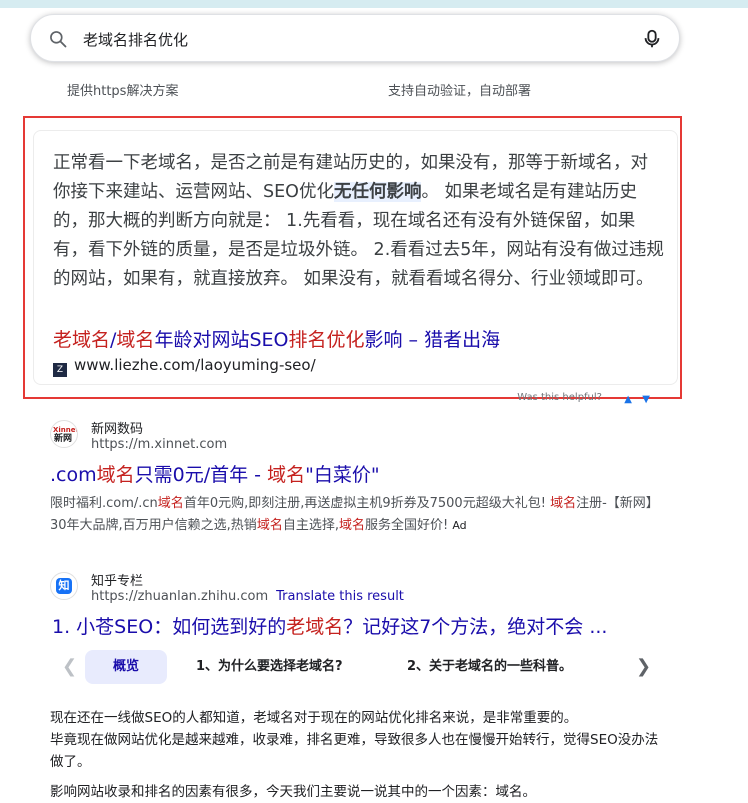 This screenshot has width=748, height=803. Describe the element at coordinates (169, 627) in the screenshot. I see `title-text: 1. 小苍SEO：如何选到好的` at that location.